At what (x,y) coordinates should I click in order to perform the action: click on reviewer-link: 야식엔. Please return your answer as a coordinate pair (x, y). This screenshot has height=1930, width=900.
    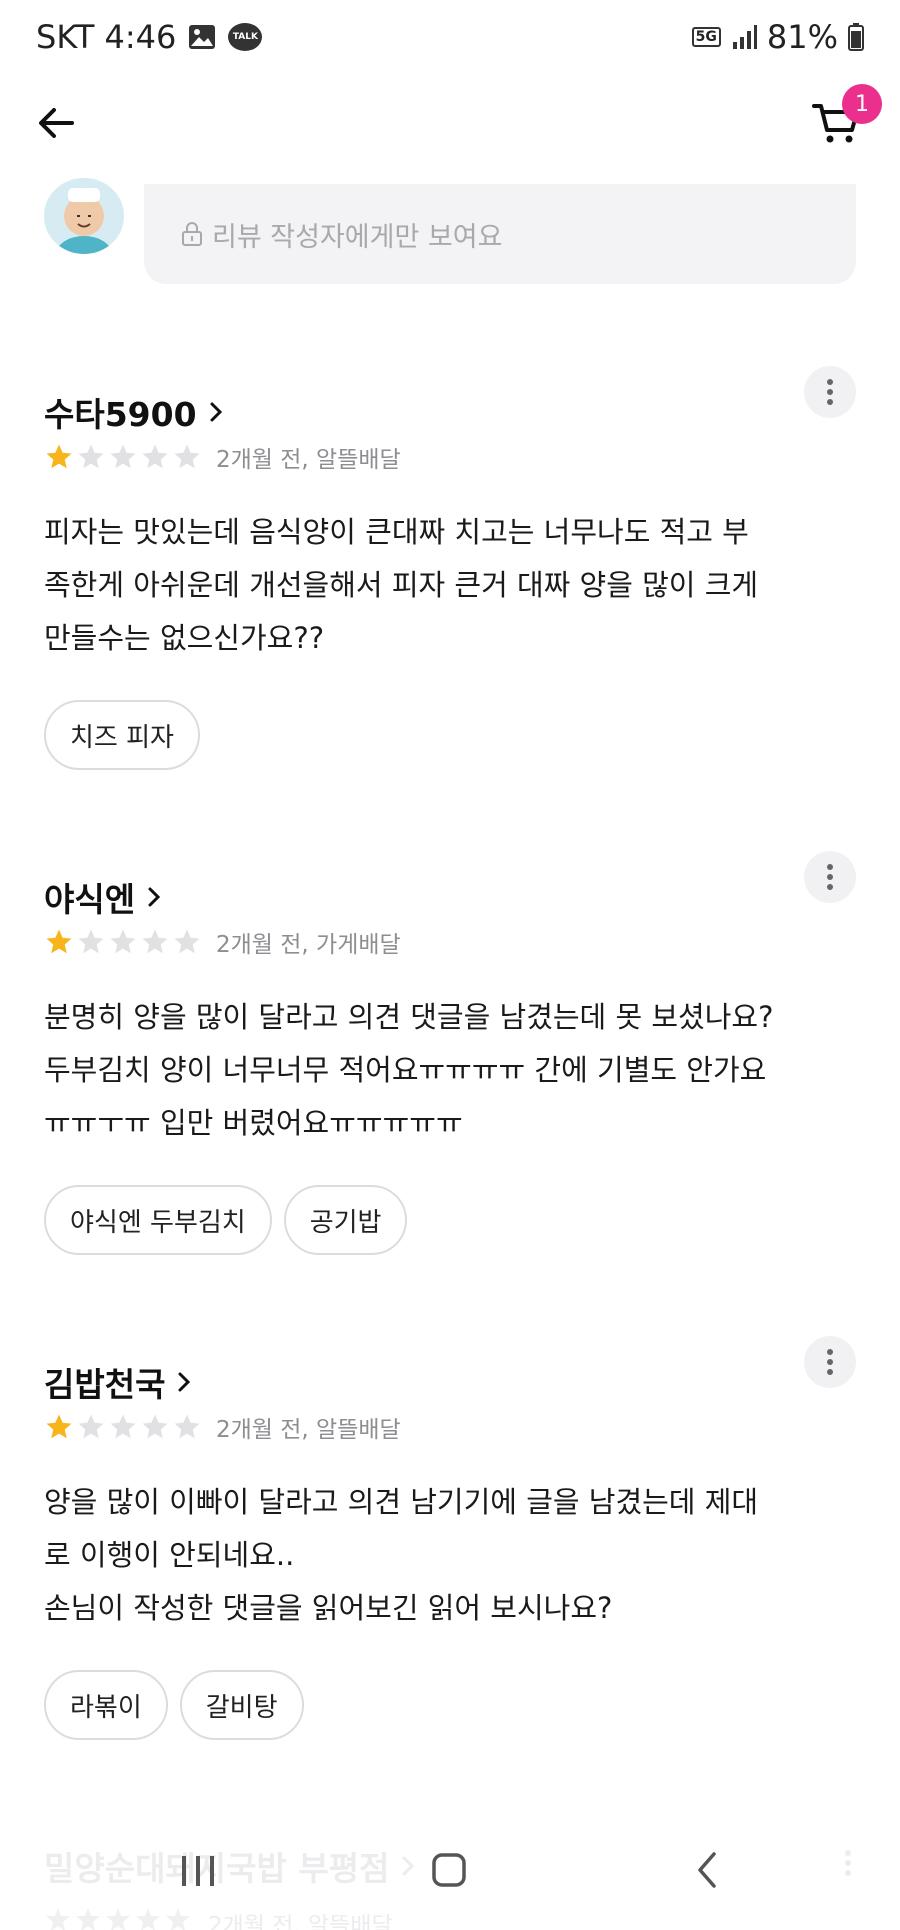
    Looking at the image, I should click on (103, 897).